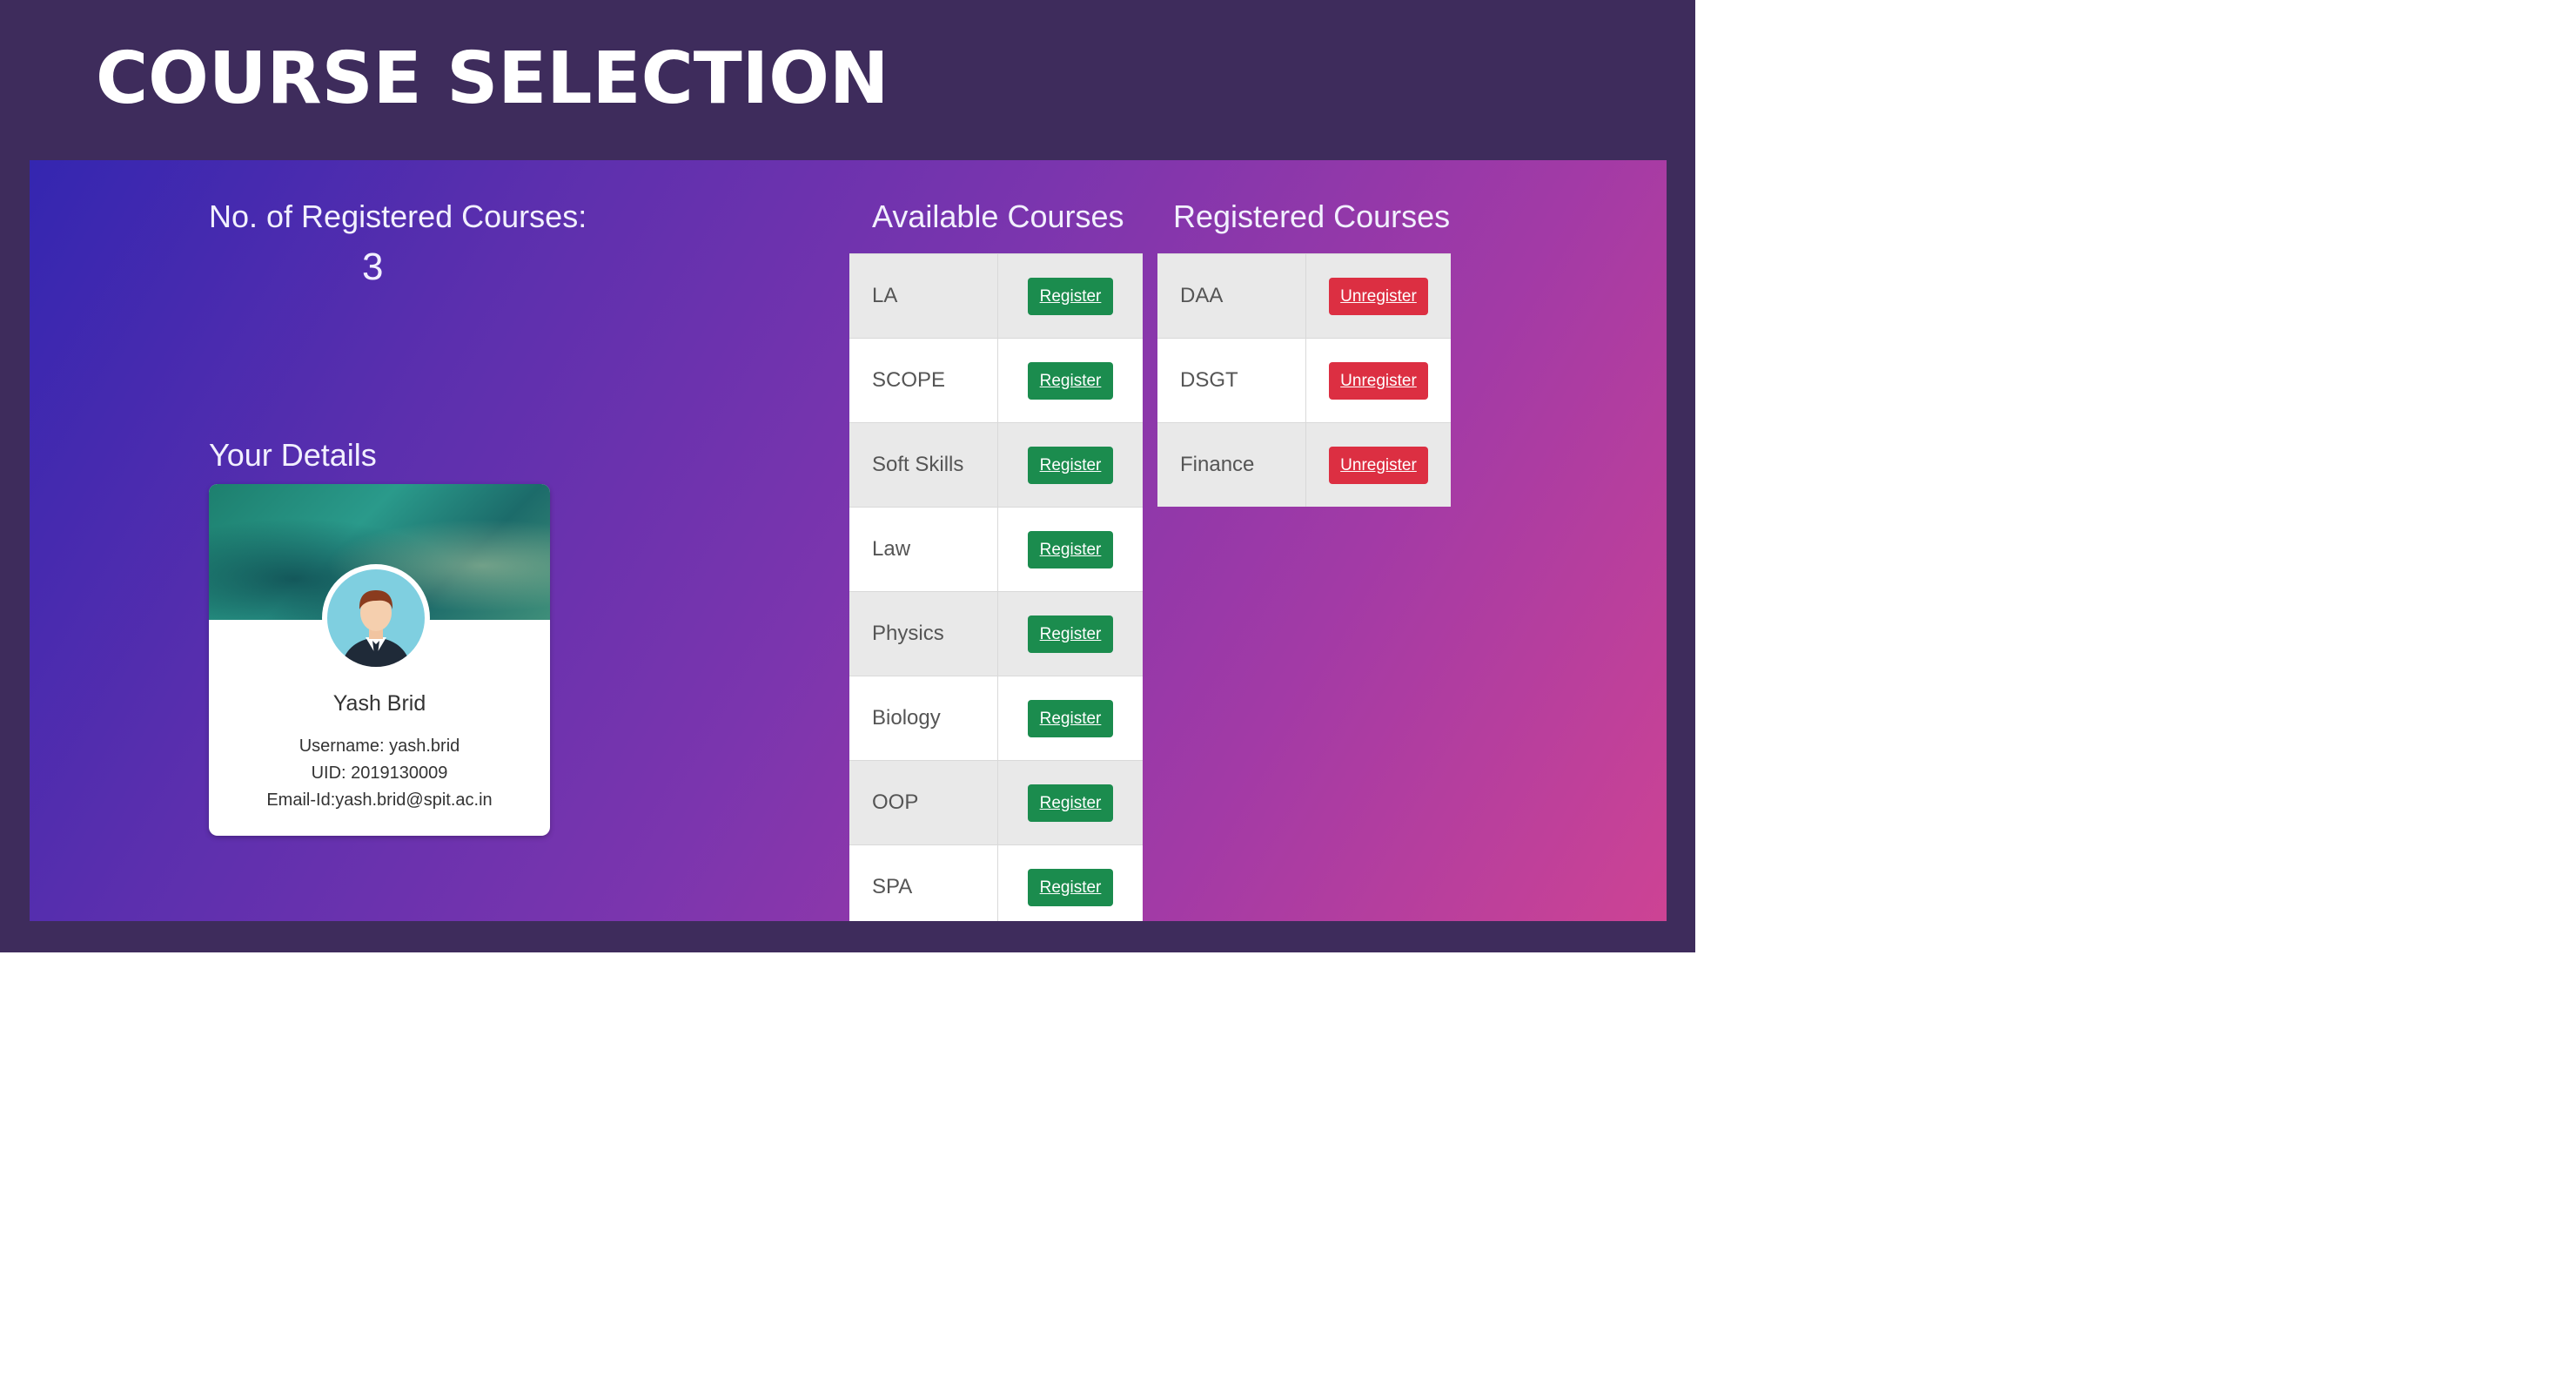 The height and width of the screenshot is (1379, 2576). Describe the element at coordinates (380, 746) in the screenshot. I see `profile-username: Username: yash.brid` at that location.